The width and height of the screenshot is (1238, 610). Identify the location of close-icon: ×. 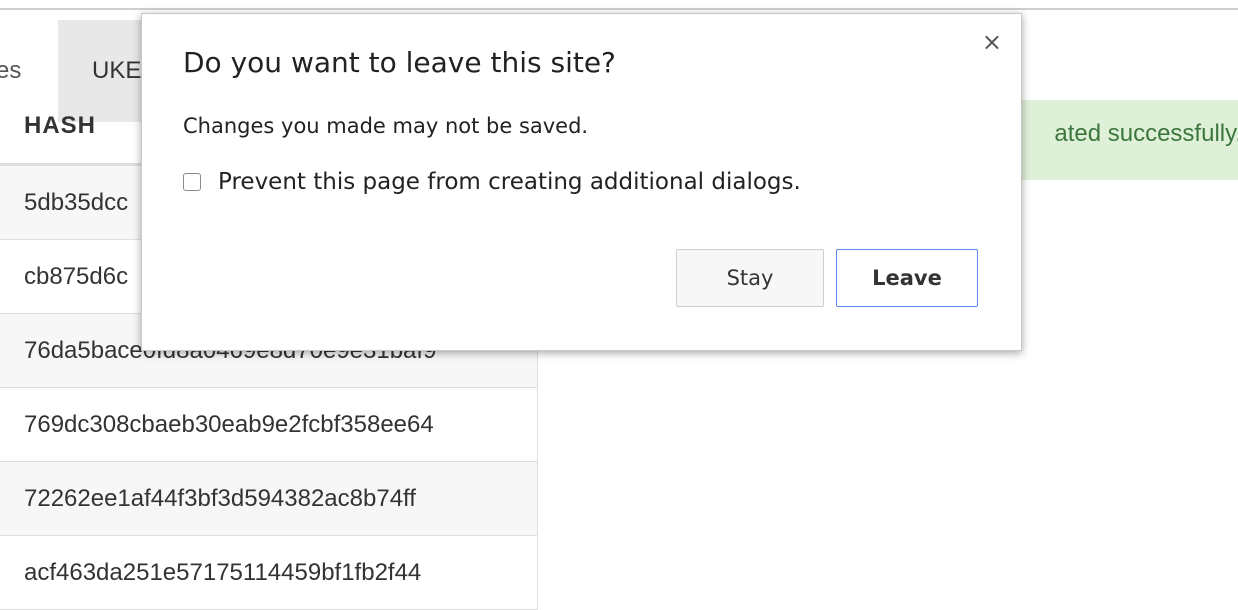
(992, 42).